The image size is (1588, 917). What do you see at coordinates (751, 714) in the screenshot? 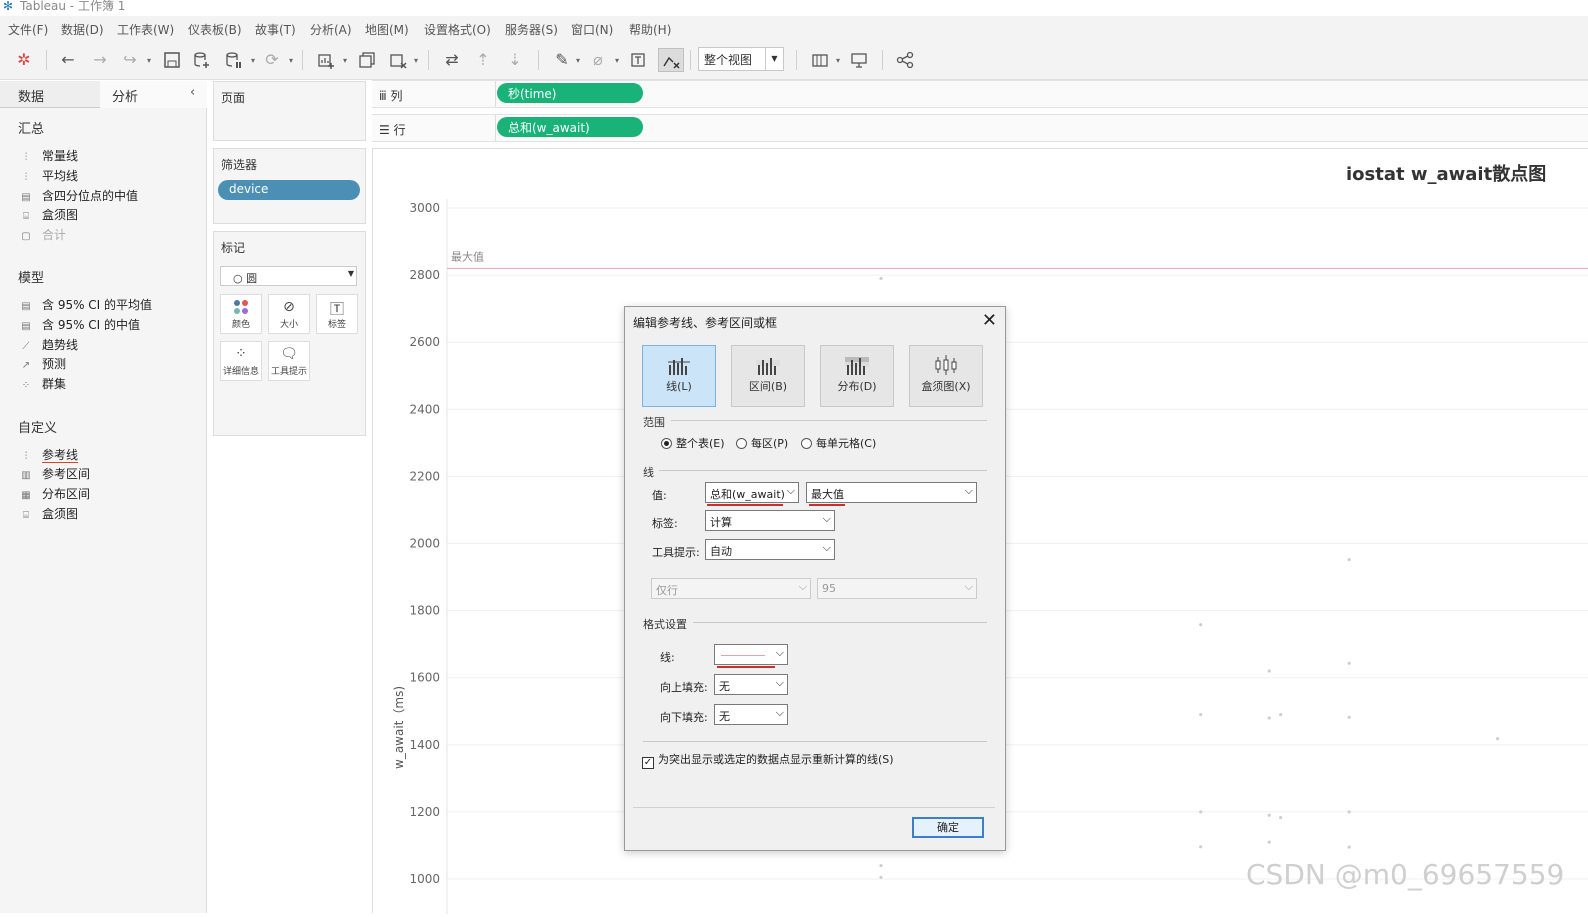
I see `fill-below-select: 无 ⌵` at bounding box center [751, 714].